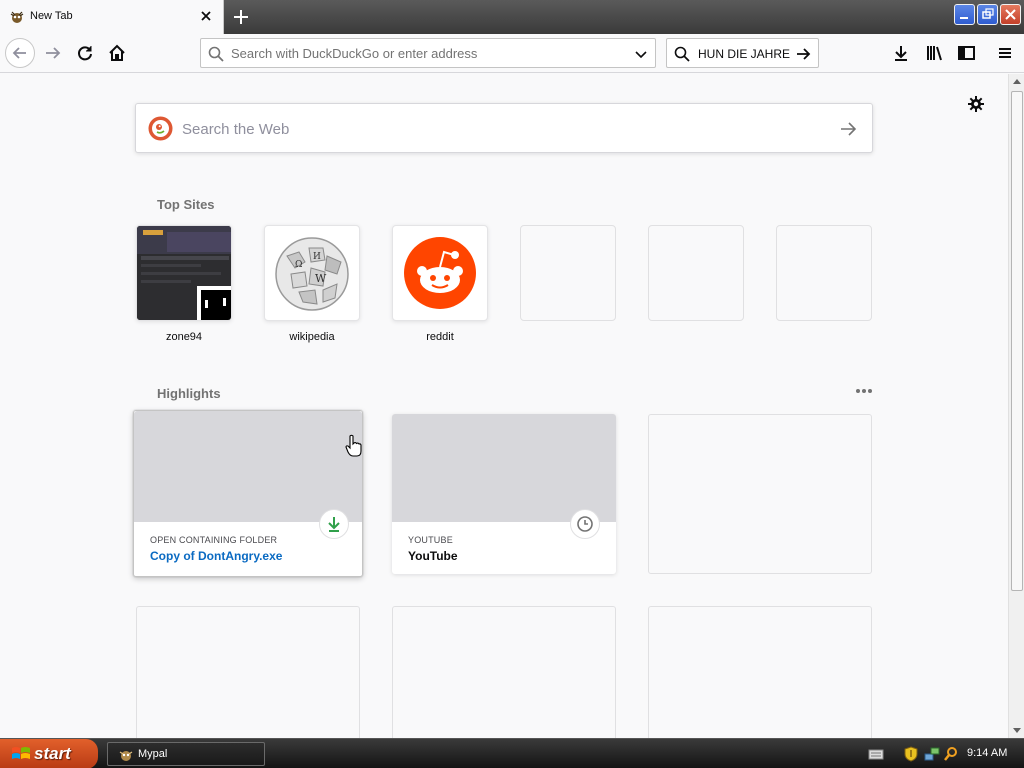  I want to click on top-site-reddit: reddit, so click(440, 284).